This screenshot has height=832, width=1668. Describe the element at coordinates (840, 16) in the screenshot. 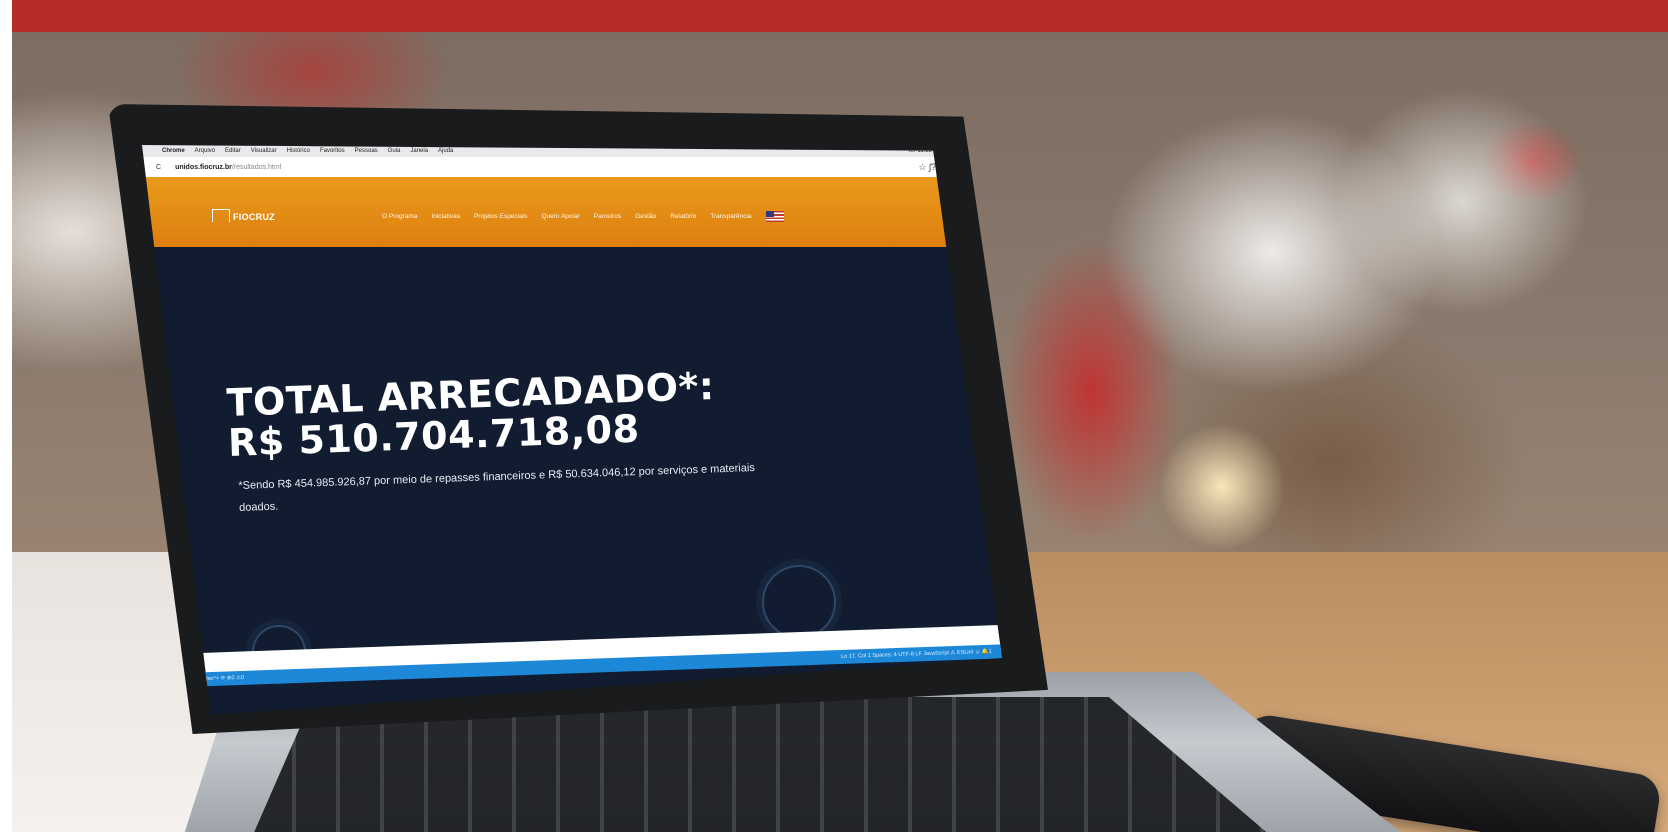

I see `top-red-bar` at that location.